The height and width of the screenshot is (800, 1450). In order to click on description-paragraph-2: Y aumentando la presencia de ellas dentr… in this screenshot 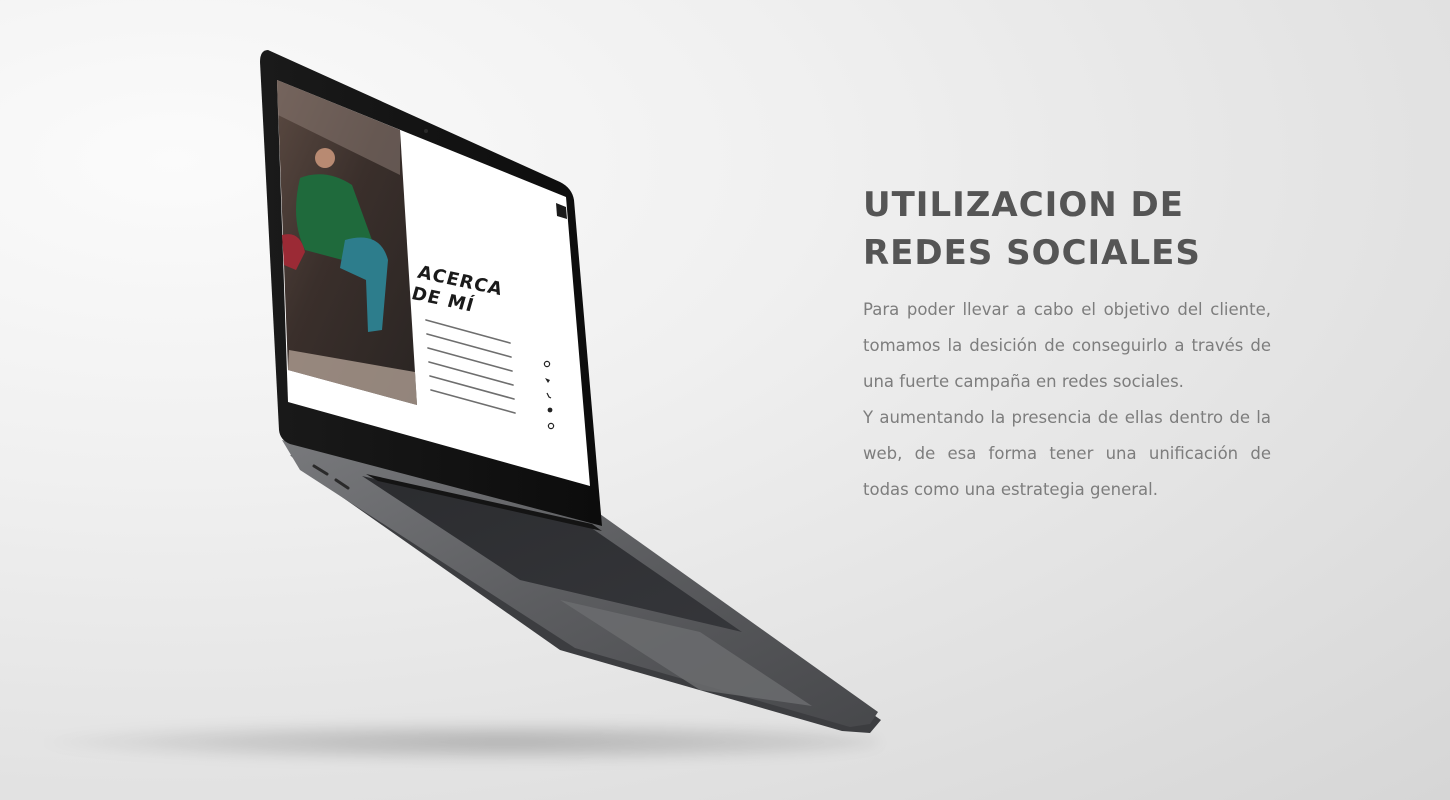, I will do `click(1067, 453)`.